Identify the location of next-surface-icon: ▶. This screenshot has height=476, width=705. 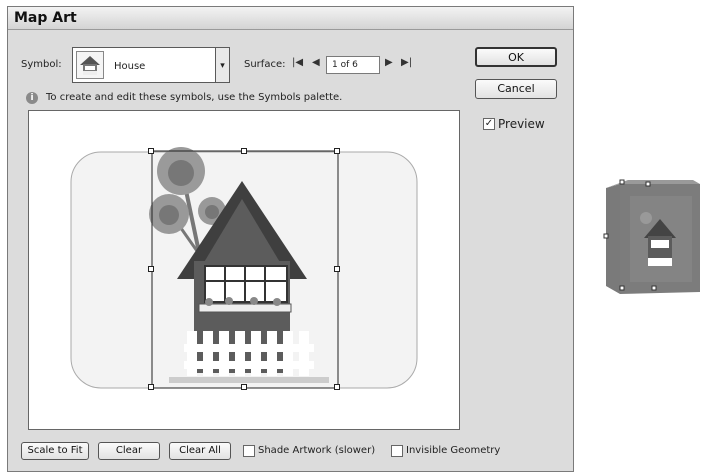
(389, 62).